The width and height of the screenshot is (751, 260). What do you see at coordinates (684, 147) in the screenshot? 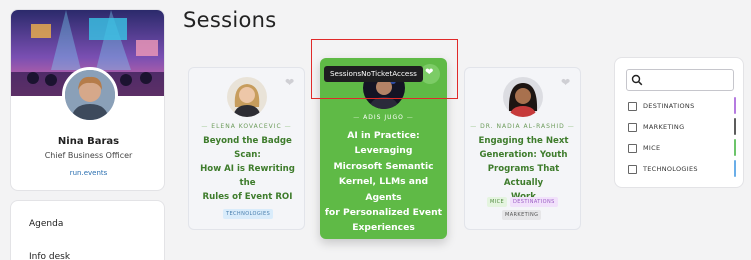
I see `filter-mice: MICE` at bounding box center [684, 147].